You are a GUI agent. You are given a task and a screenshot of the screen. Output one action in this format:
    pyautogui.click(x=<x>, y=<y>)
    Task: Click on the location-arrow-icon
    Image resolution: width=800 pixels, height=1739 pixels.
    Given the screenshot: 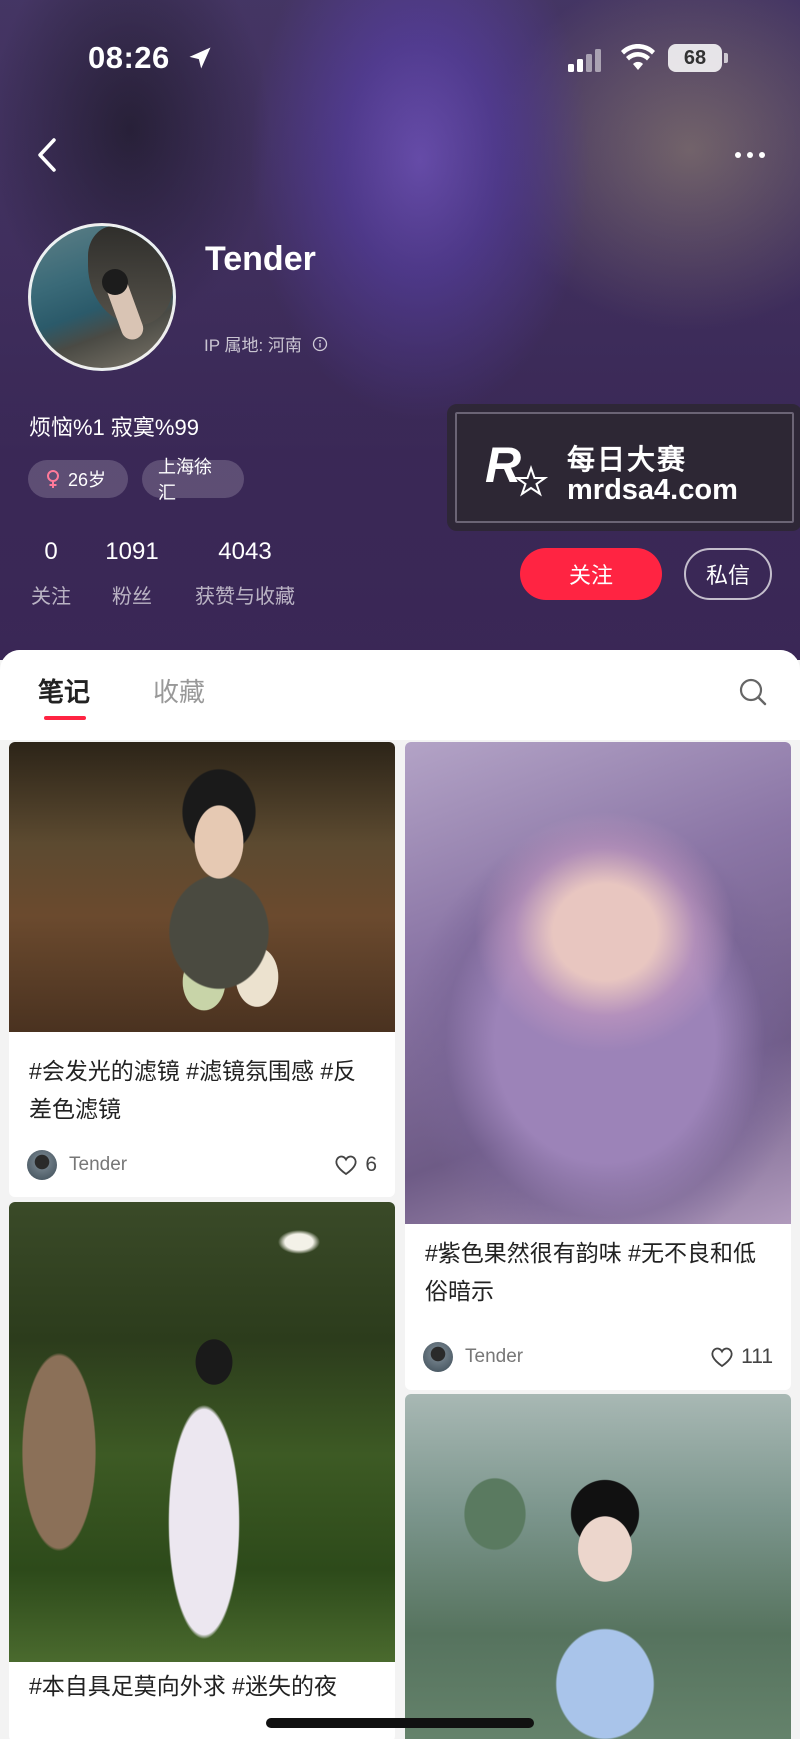 What is the action you would take?
    pyautogui.click(x=200, y=58)
    